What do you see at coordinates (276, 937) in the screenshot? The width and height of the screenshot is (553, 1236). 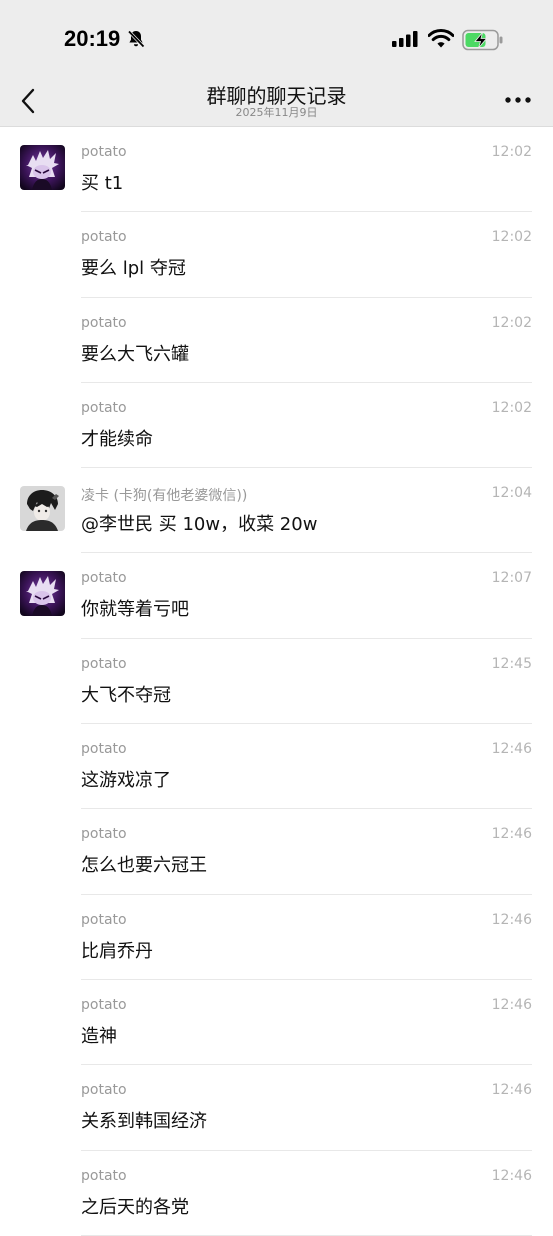 I see `message-row: potato 12:46 比肩乔丹` at bounding box center [276, 937].